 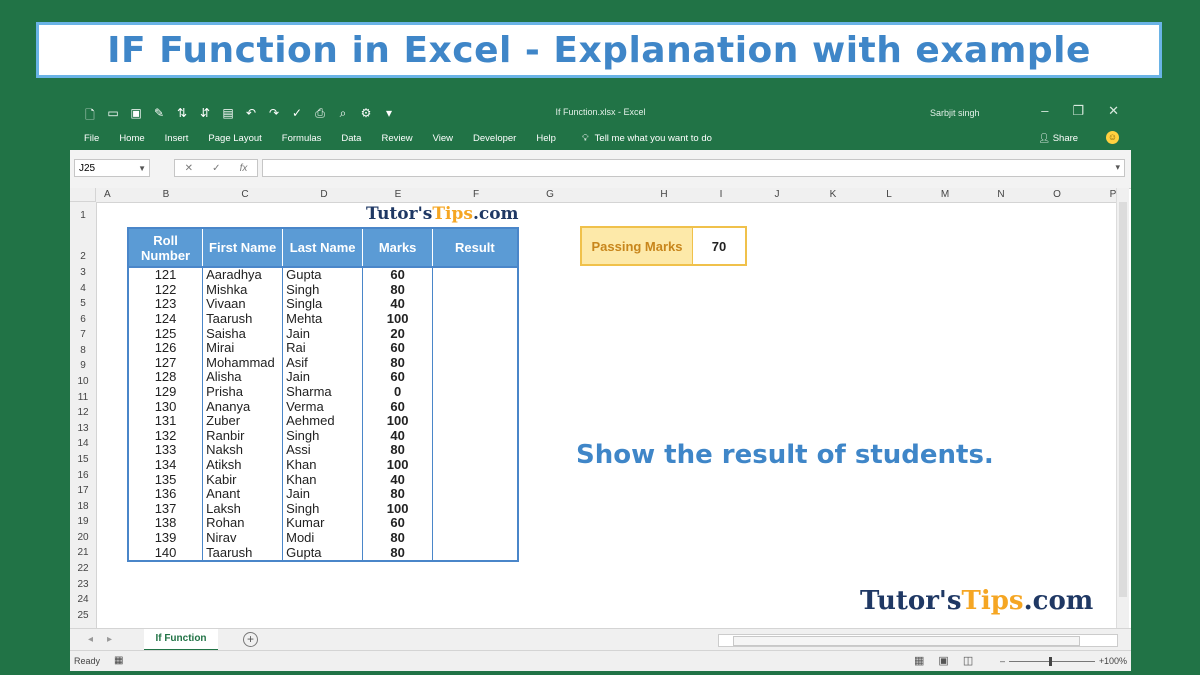 I want to click on close-icon: ✕, so click(x=1113, y=111).